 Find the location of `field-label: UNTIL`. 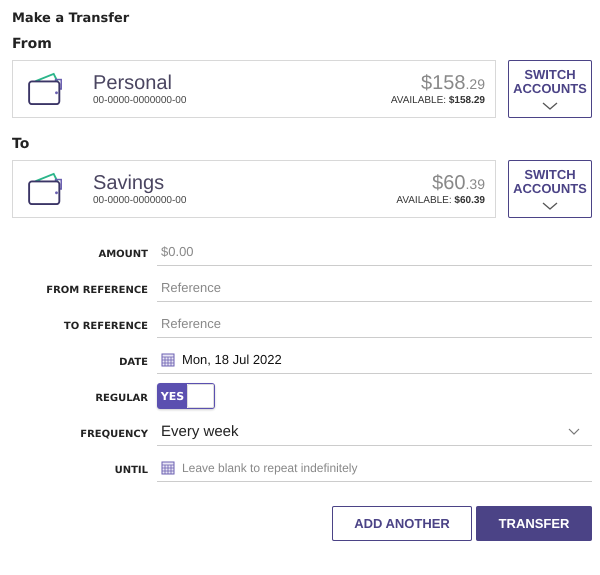

field-label: UNTIL is located at coordinates (131, 470).